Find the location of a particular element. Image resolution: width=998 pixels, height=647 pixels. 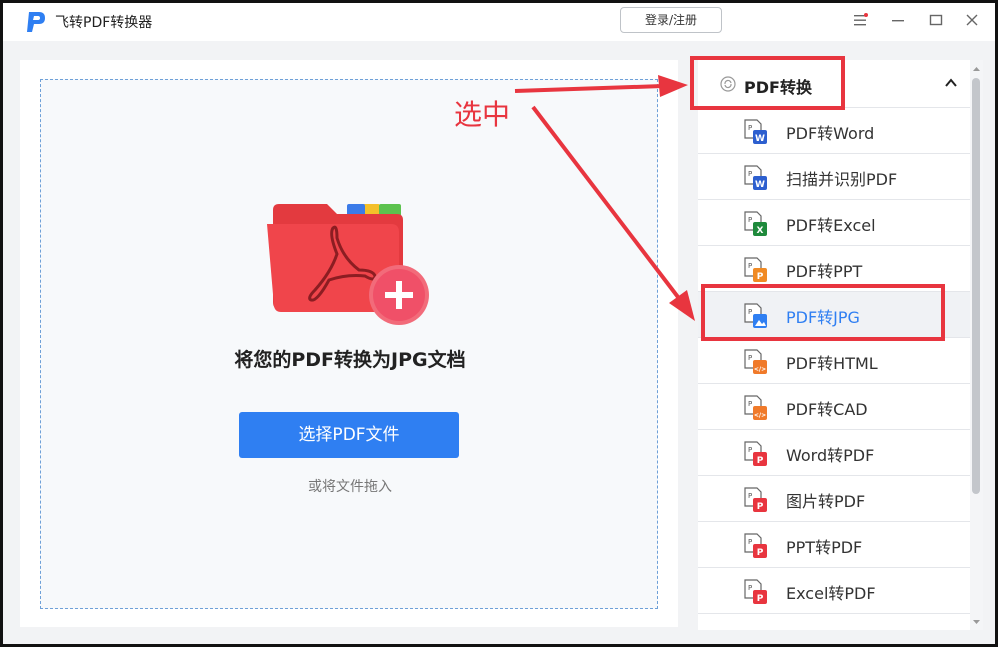

maximize-icon is located at coordinates (936, 20).